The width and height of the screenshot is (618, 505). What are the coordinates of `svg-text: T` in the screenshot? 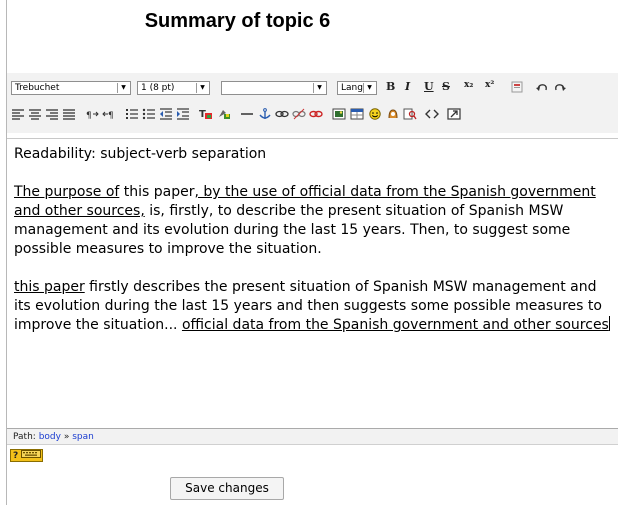 It's located at (202, 114).